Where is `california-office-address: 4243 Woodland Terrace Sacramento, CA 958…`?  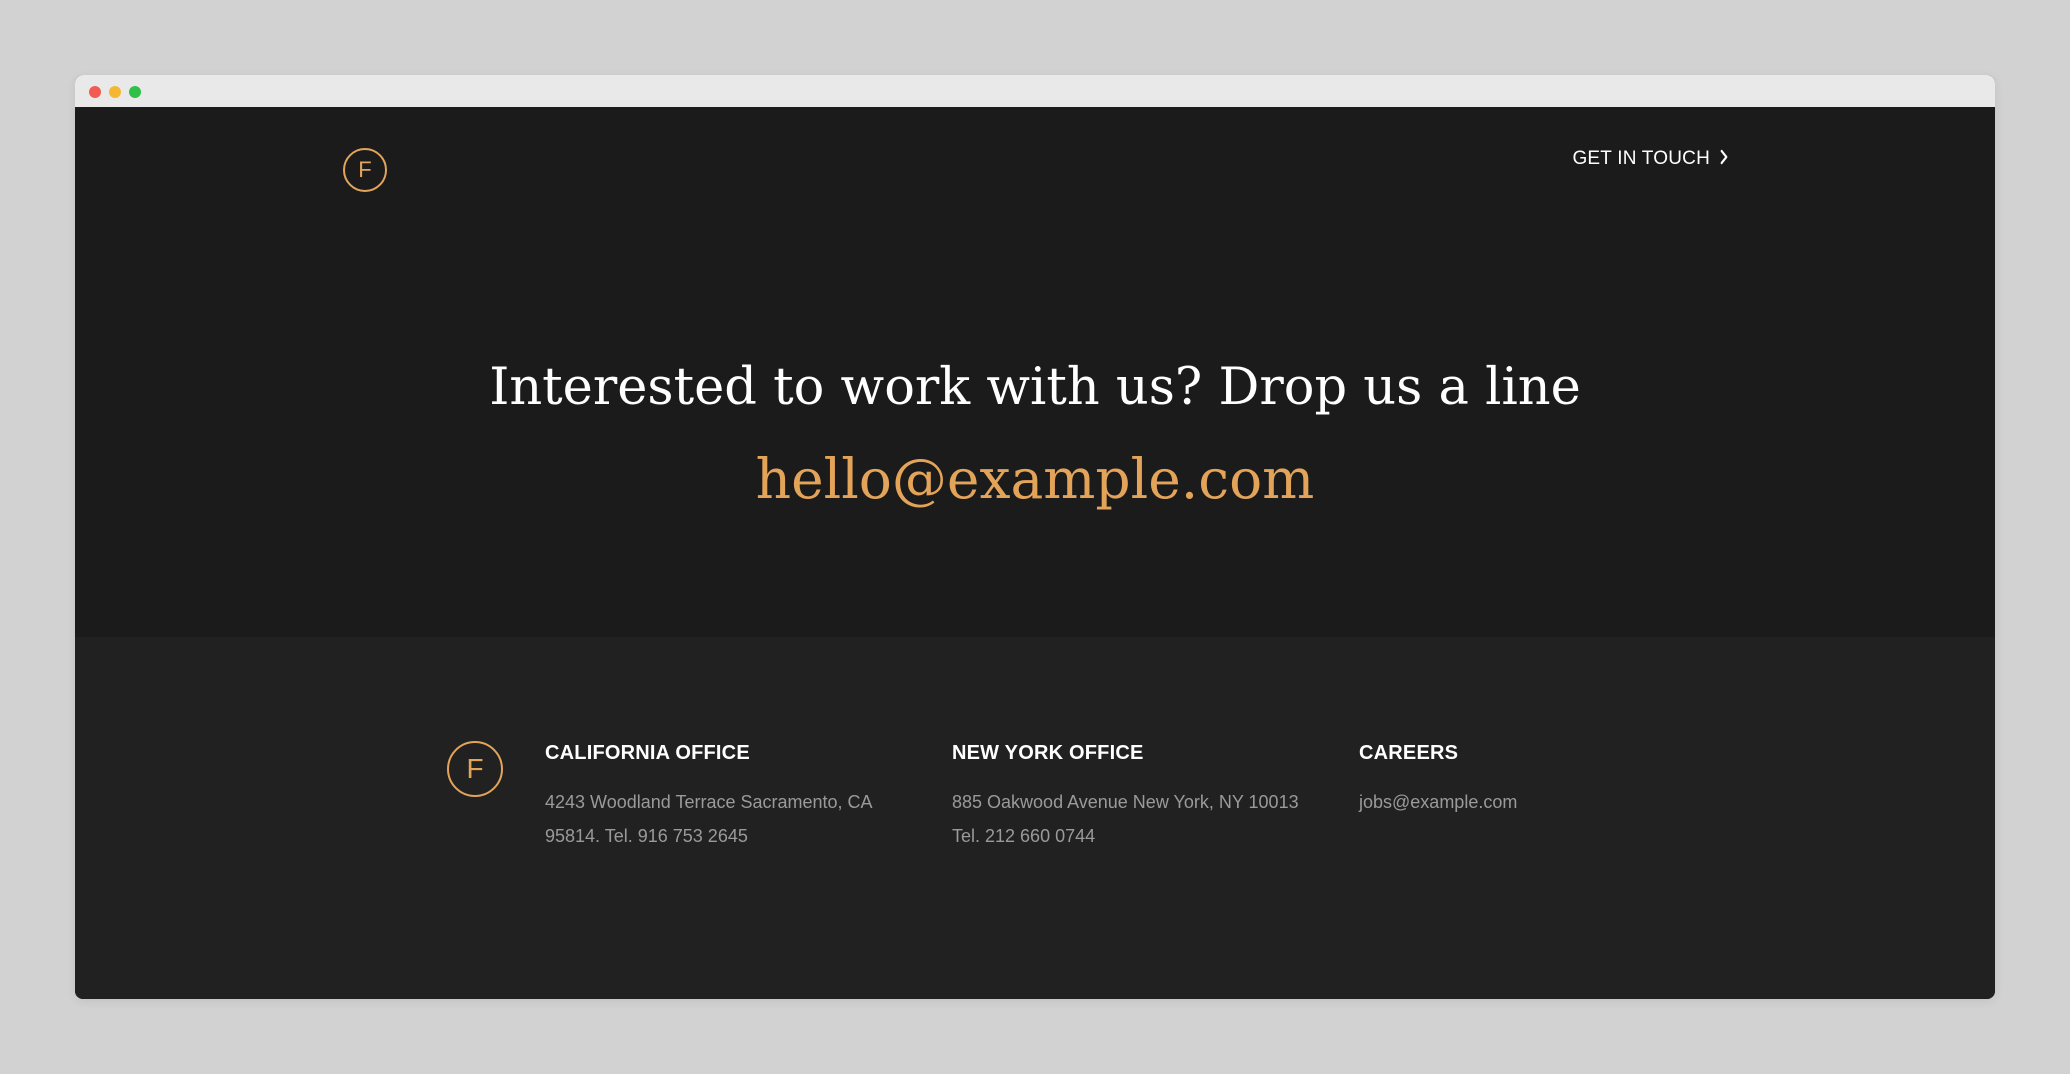
california-office-address: 4243 Woodland Terrace Sacramento, CA 958… is located at coordinates (725, 819).